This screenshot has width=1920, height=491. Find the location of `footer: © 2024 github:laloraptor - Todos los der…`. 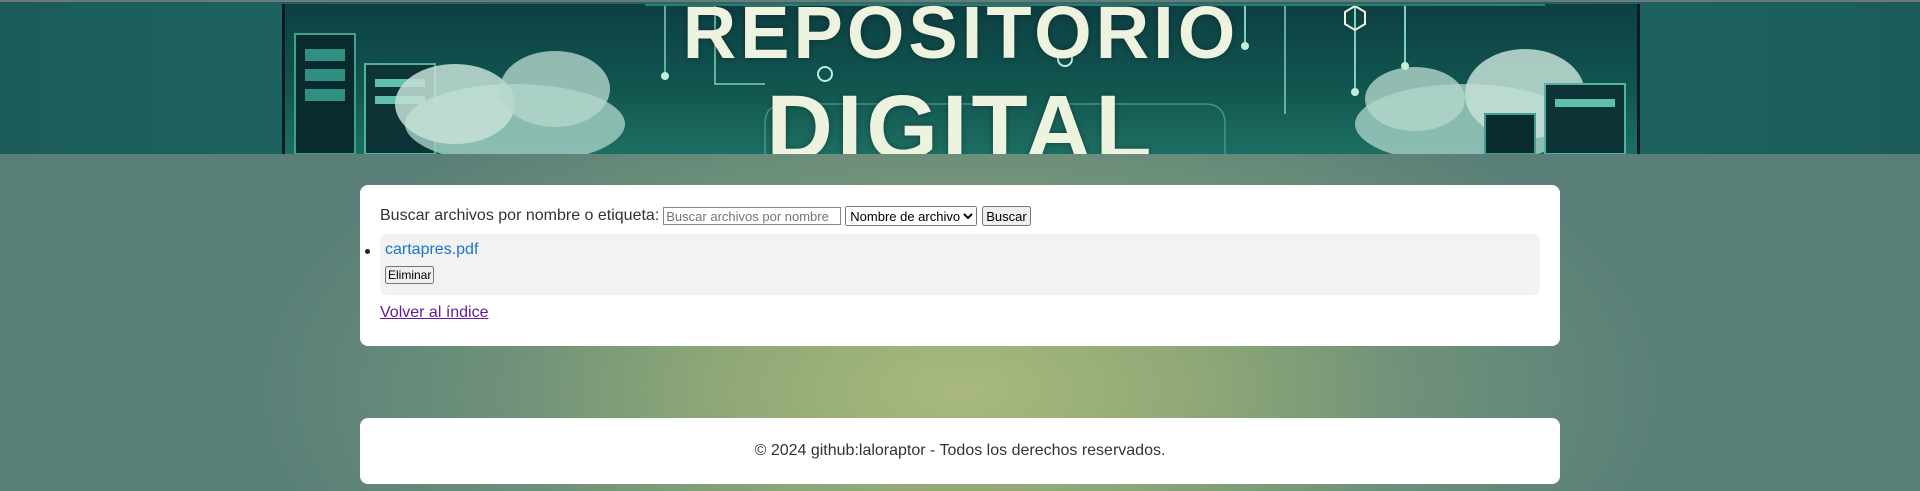

footer: © 2024 github:laloraptor - Todos los der… is located at coordinates (960, 451).